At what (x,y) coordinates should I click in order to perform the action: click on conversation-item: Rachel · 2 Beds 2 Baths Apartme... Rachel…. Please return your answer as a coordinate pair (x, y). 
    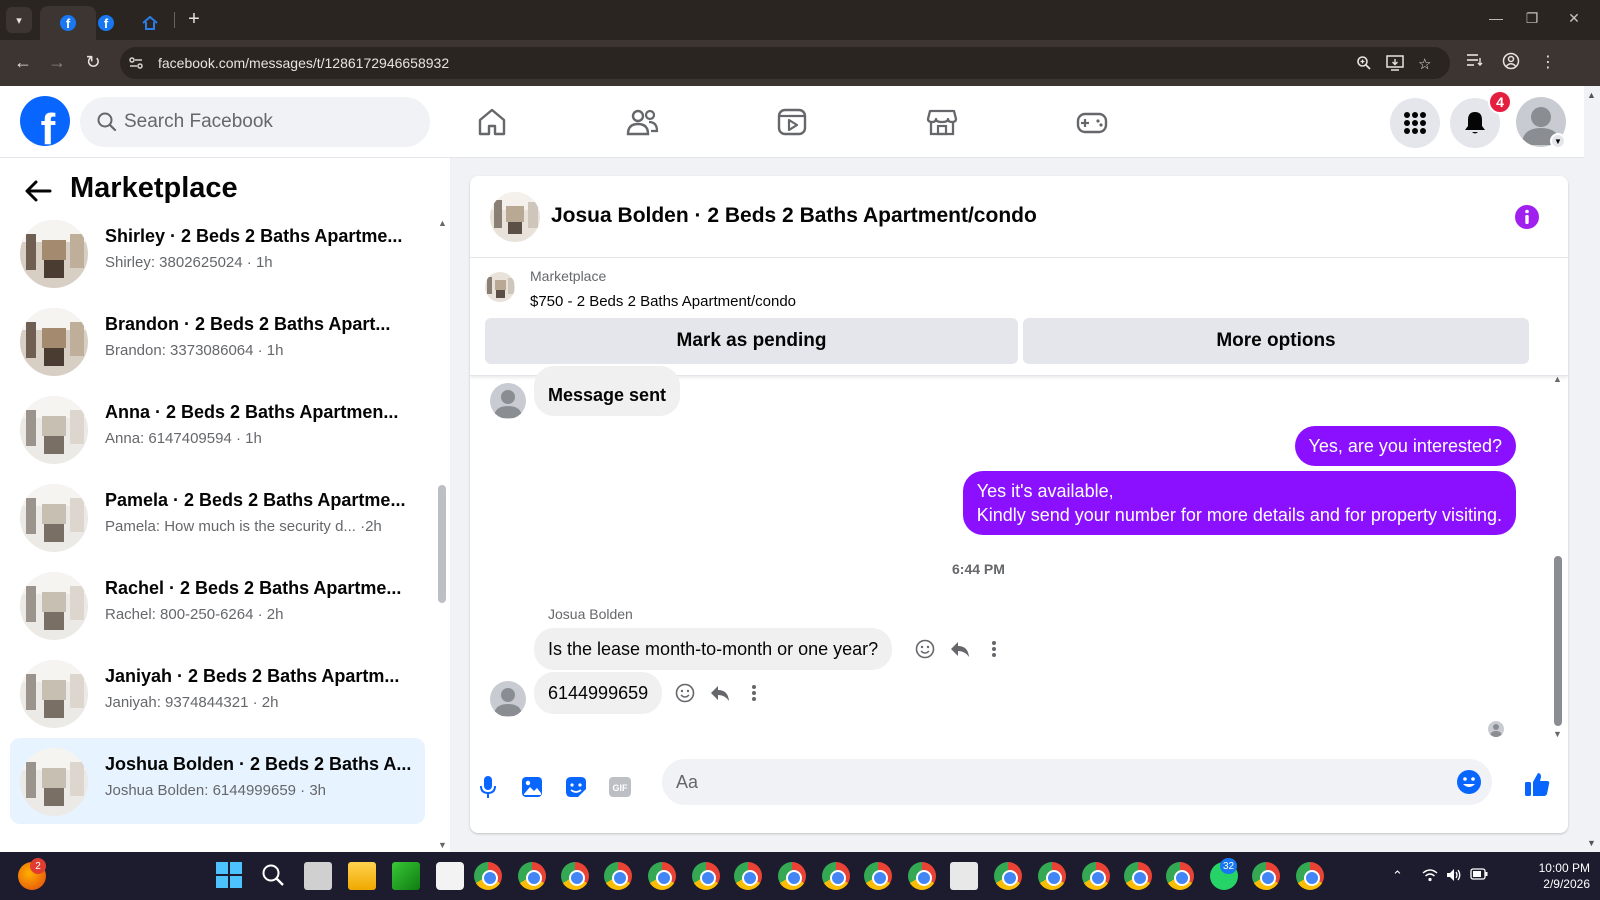
    Looking at the image, I should click on (217, 605).